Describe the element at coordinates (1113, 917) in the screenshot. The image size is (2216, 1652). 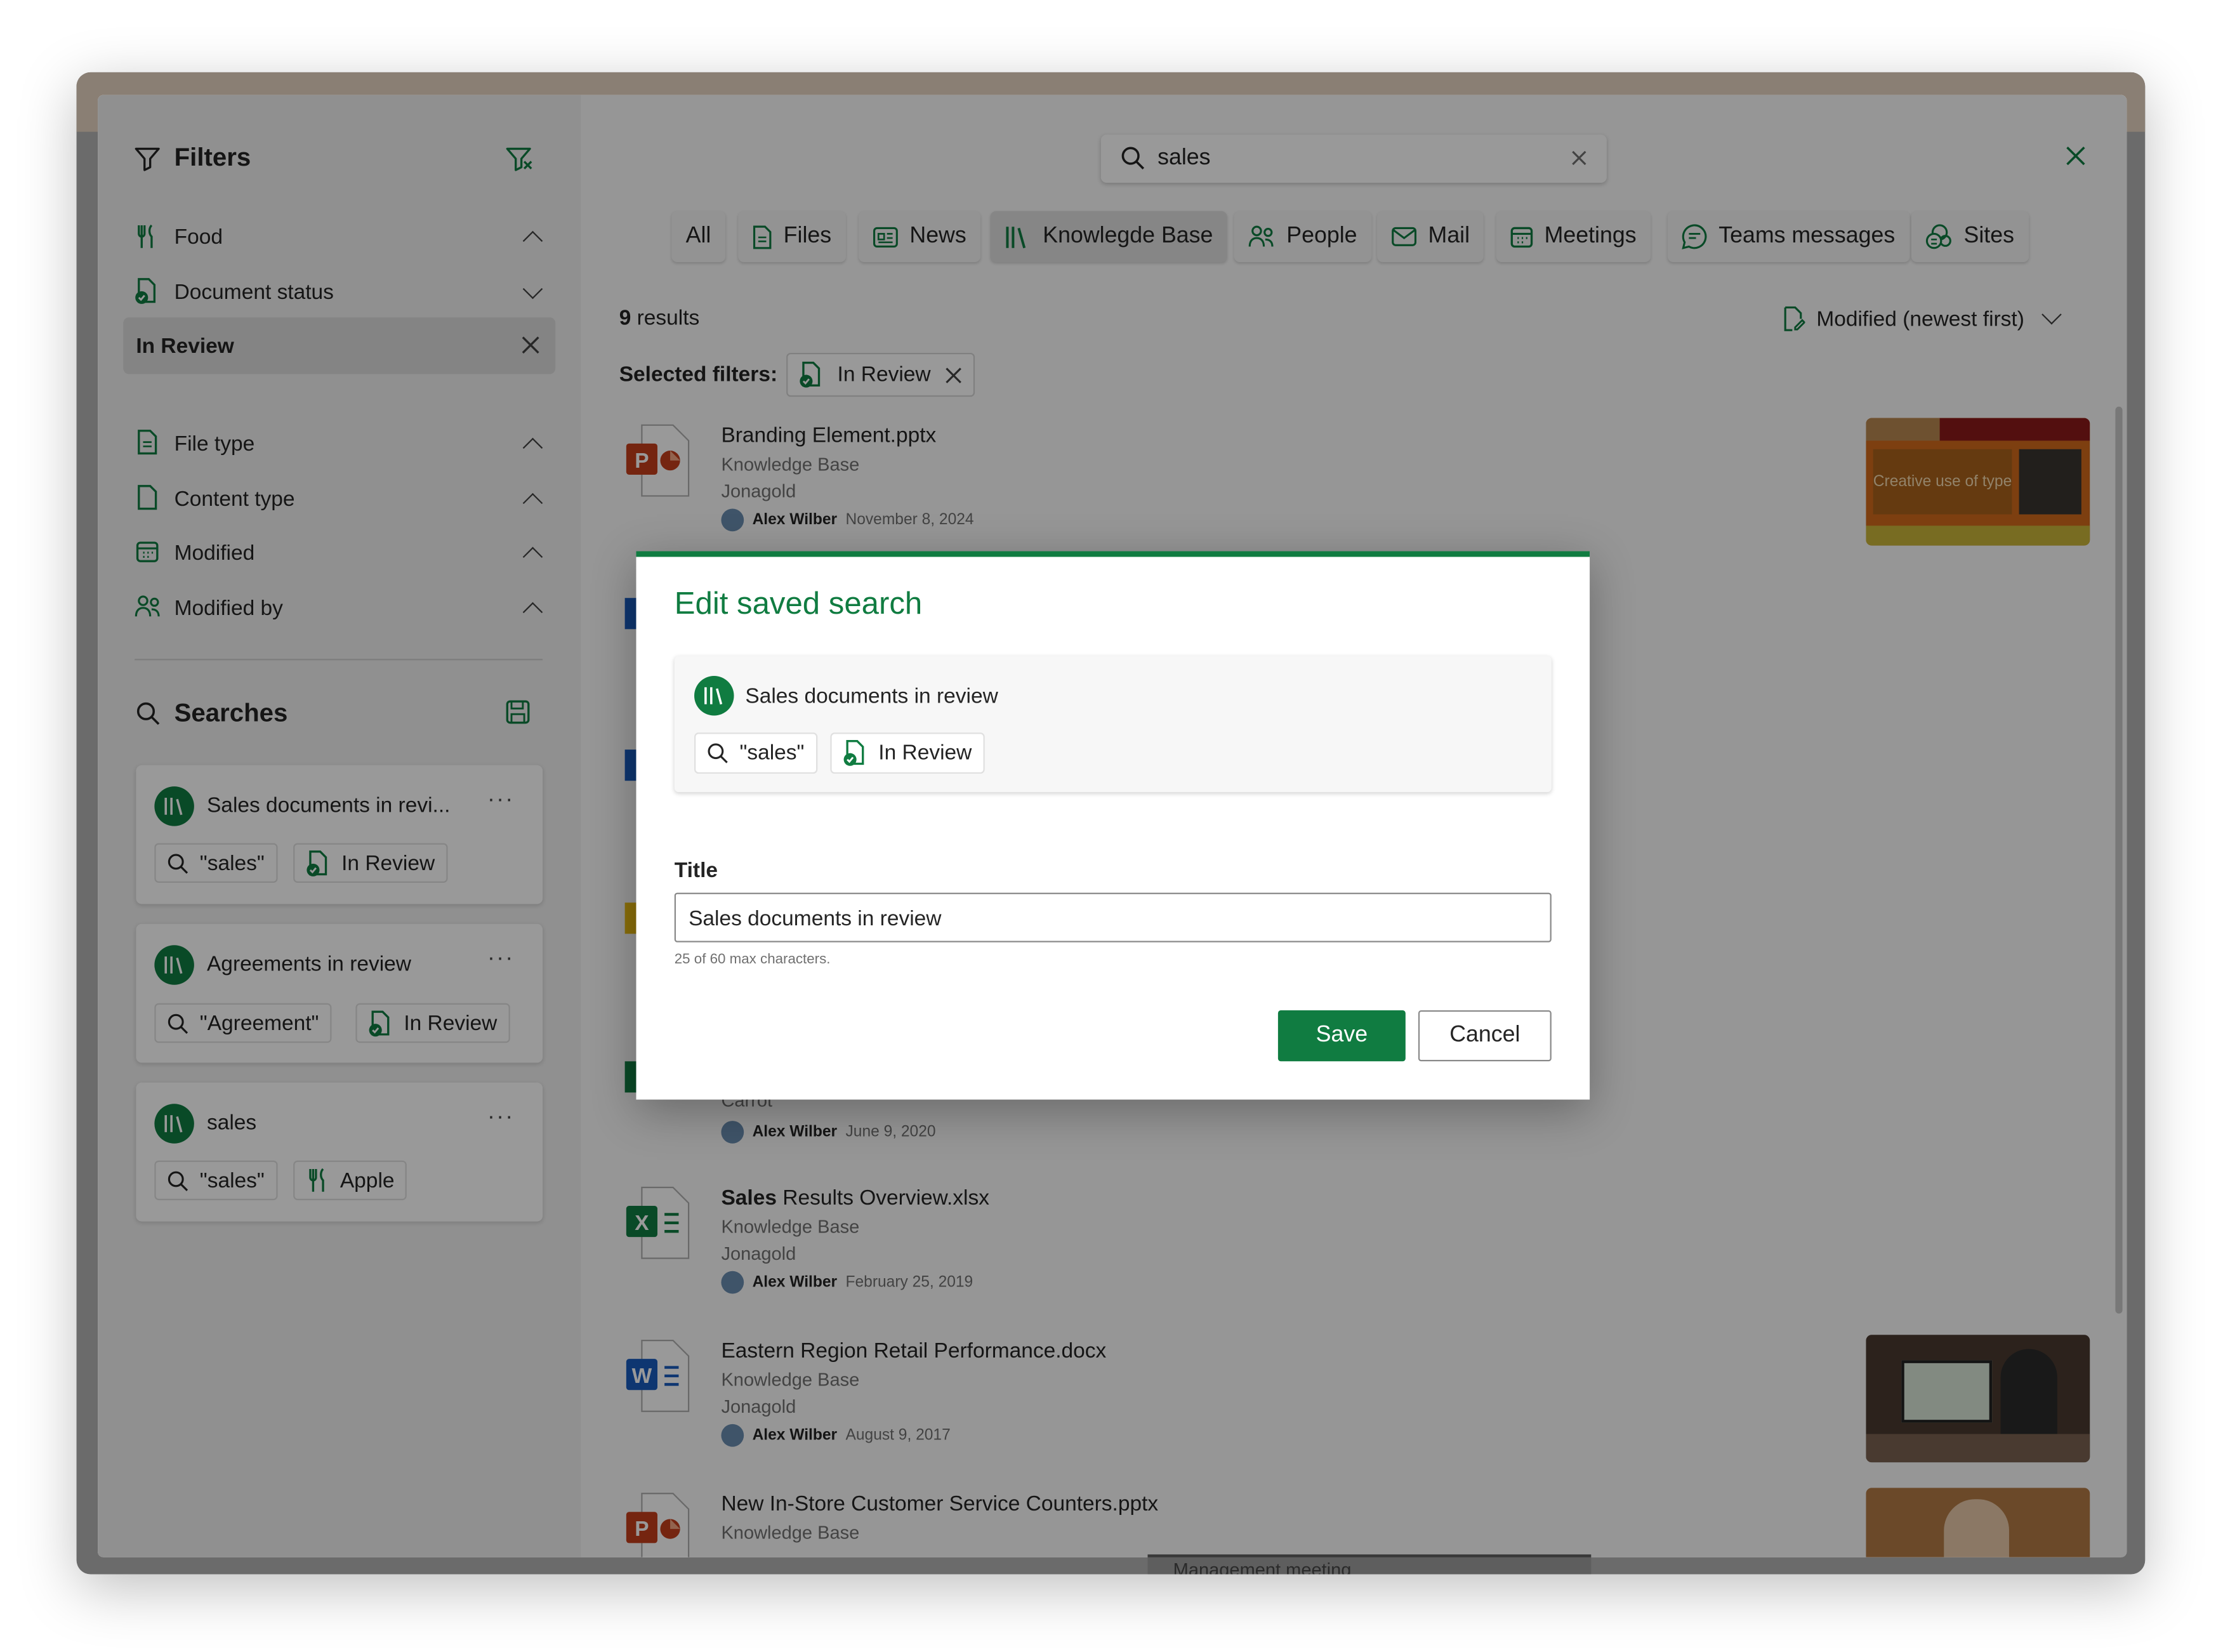
I see `title-input: Sales documents in review` at that location.